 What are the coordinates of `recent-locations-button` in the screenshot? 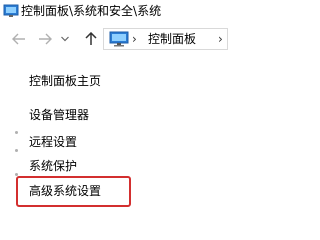 It's located at (65, 39).